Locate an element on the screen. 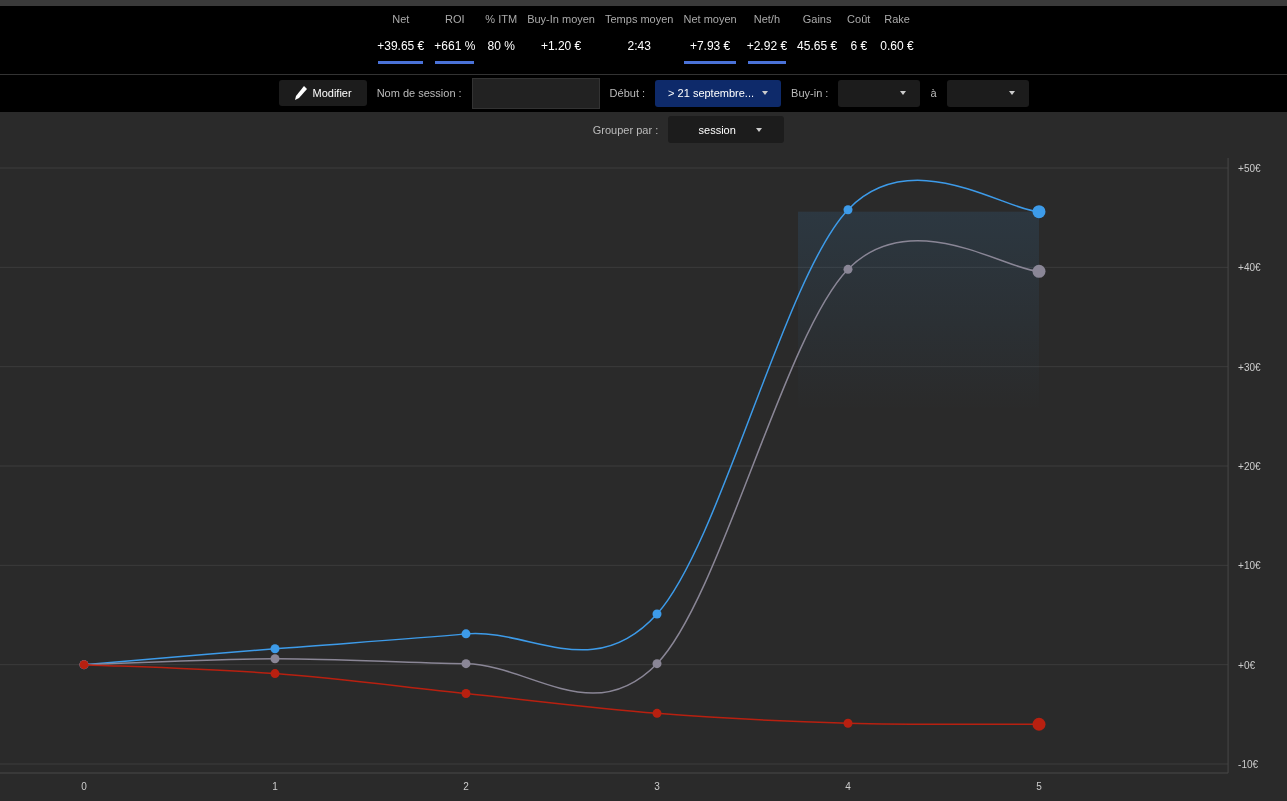 The image size is (1287, 801). buyin-max-dropdown is located at coordinates (987, 93).